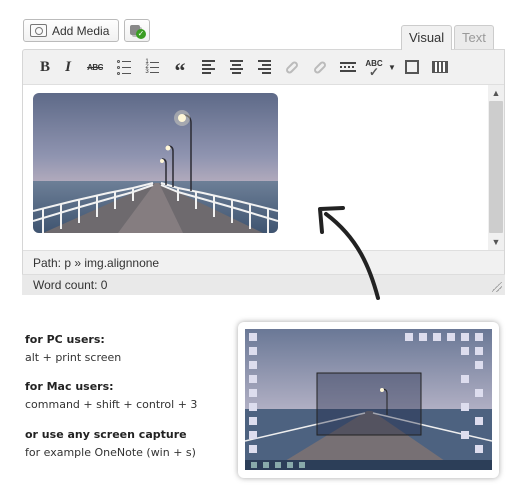 This screenshot has width=530, height=500. Describe the element at coordinates (73, 357) in the screenshot. I see `pc-users-text: alt + print screen` at that location.